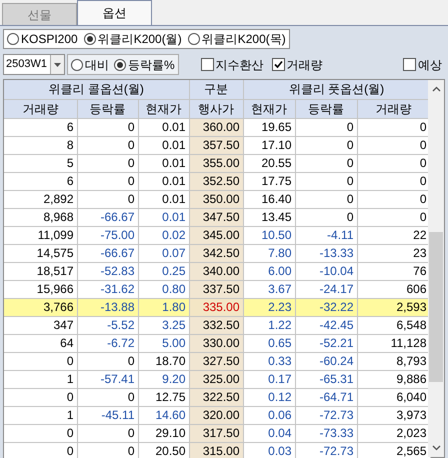  I want to click on table-cell: 327.50, so click(216, 361).